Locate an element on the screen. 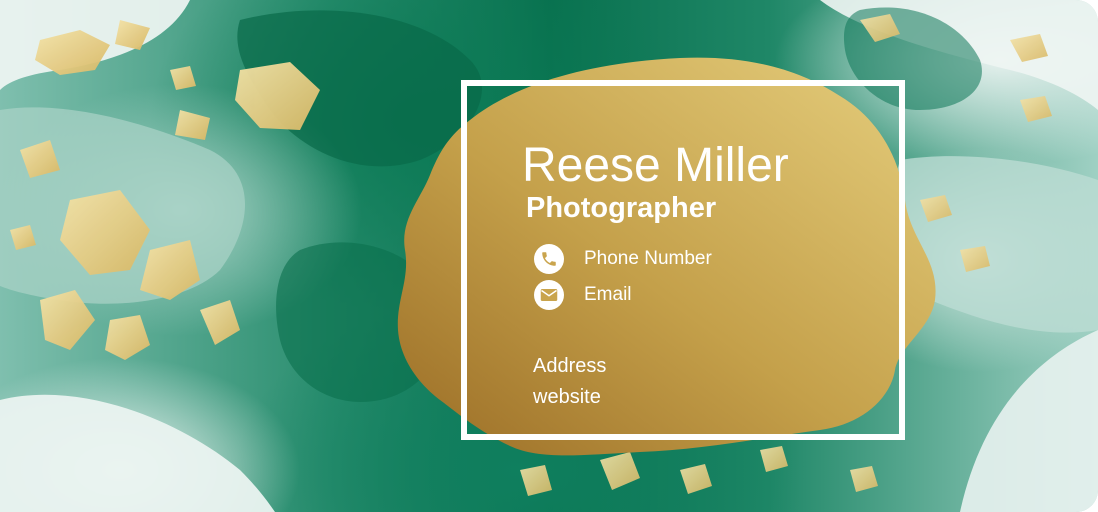 The height and width of the screenshot is (512, 1098). person-name: Reese Miller is located at coordinates (655, 165).